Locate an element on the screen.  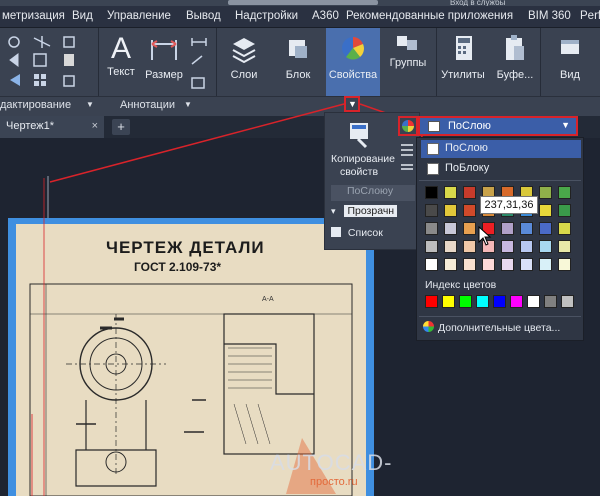
chevron-down-icon: ▼ is located at coordinates (565, 125).